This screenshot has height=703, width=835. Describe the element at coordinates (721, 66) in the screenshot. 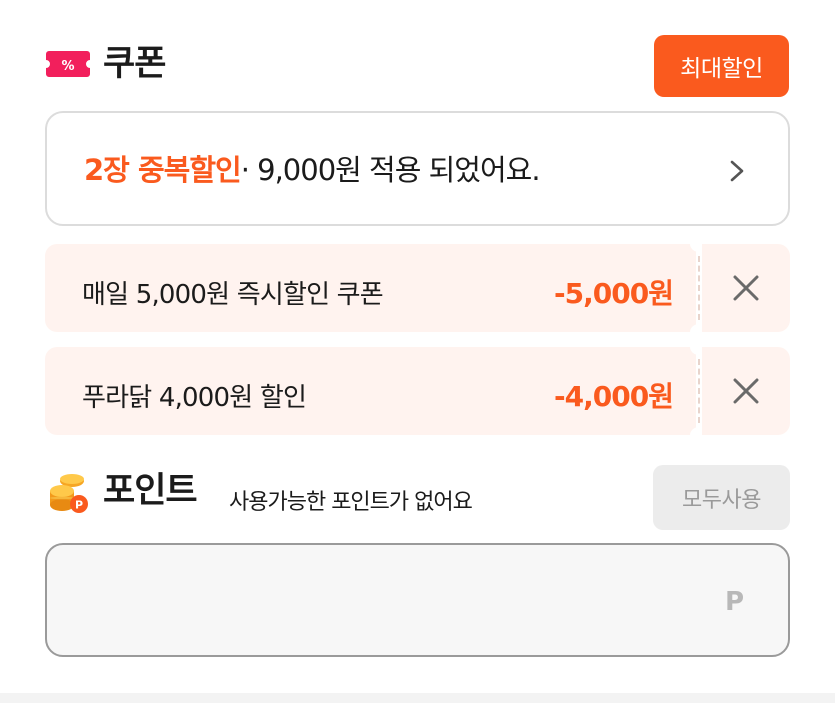

I see `max-discount-button: 최대할인` at that location.